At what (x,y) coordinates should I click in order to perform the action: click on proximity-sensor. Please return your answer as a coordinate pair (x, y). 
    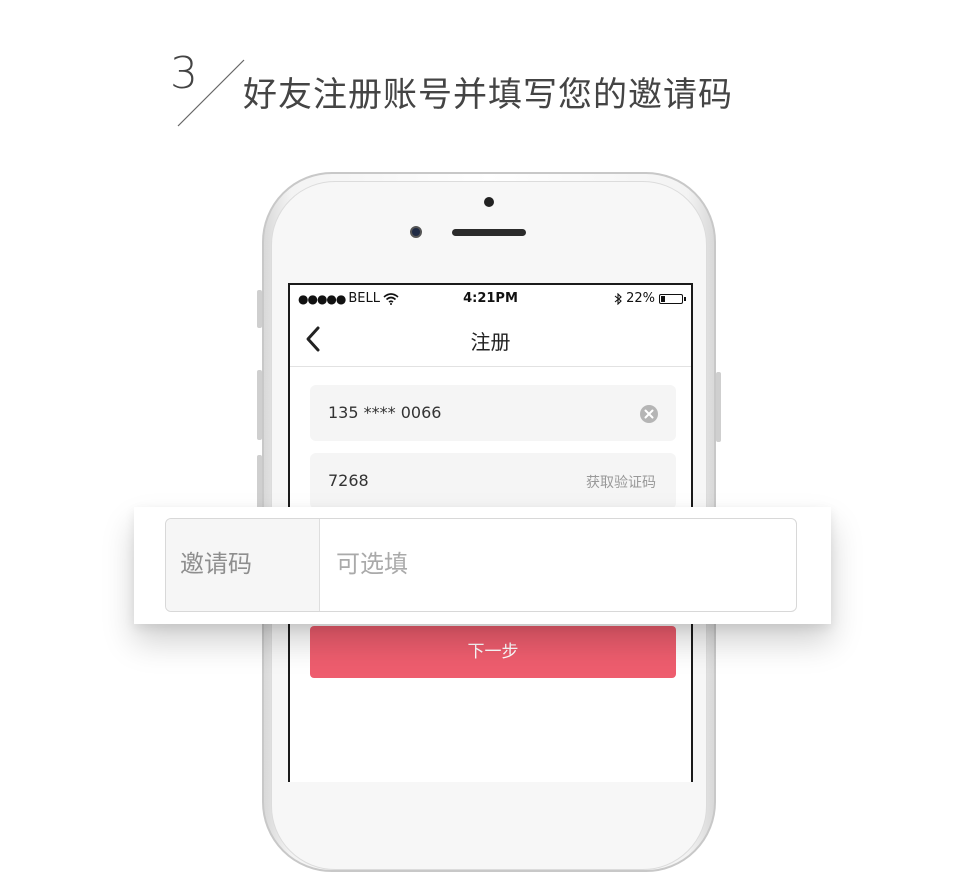
    Looking at the image, I should click on (489, 202).